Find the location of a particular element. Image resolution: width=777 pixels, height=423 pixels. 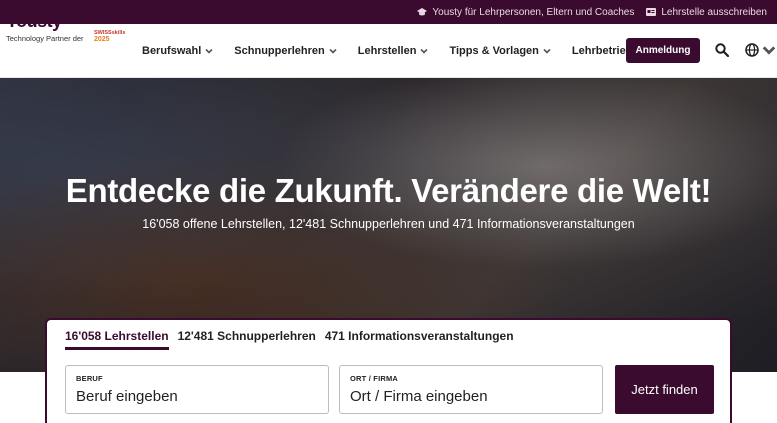

tab-schnupperlehren: 12'481 Schnupperlehren is located at coordinates (247, 339).